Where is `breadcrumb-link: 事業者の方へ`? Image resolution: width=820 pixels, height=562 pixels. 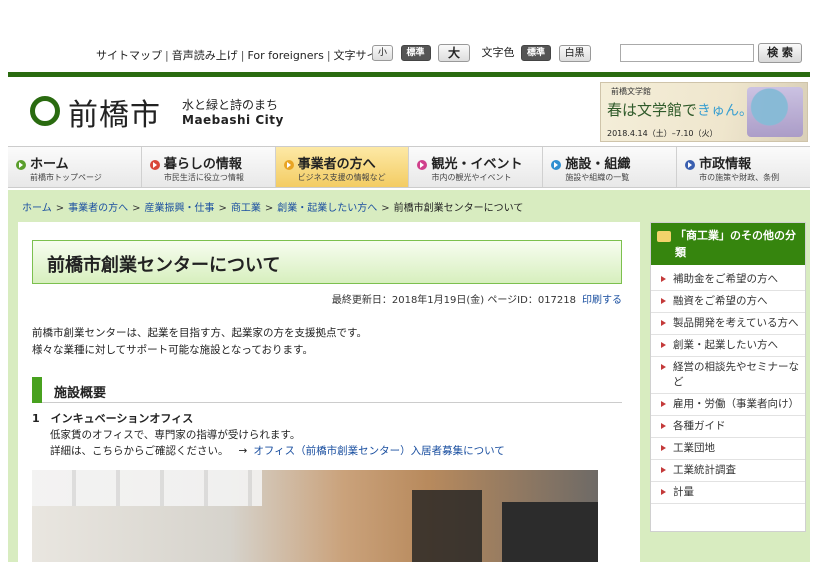 breadcrumb-link: 事業者の方へ is located at coordinates (98, 208).